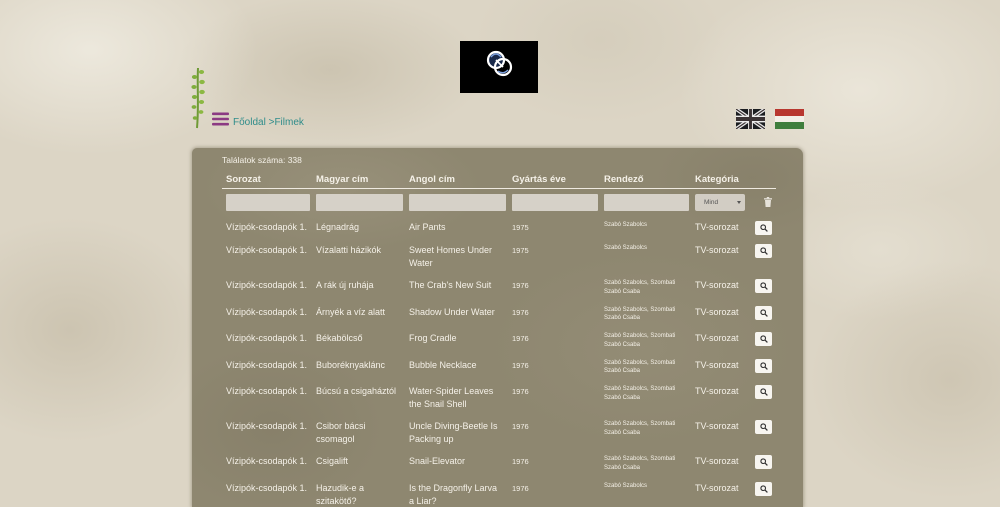  Describe the element at coordinates (341, 432) in the screenshot. I see `hungarian-title-cell: Csibor bácsi csomagol` at that location.